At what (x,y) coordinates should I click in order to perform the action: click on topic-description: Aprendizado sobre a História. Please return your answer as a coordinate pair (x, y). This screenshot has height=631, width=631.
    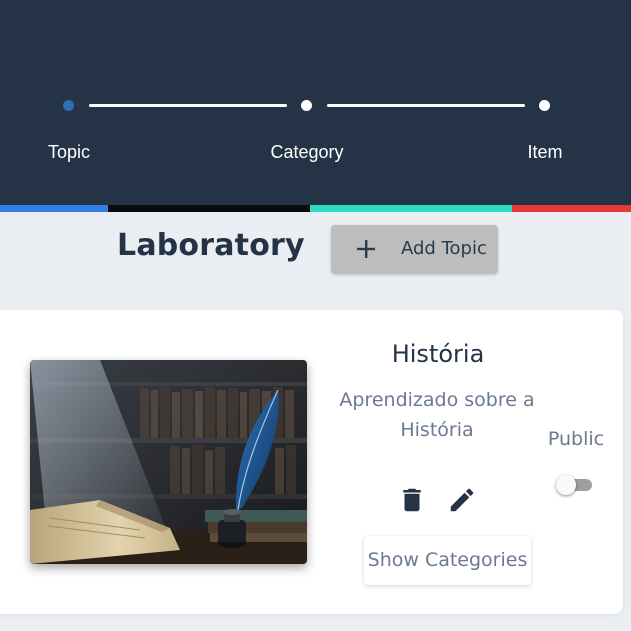
    Looking at the image, I should click on (437, 415).